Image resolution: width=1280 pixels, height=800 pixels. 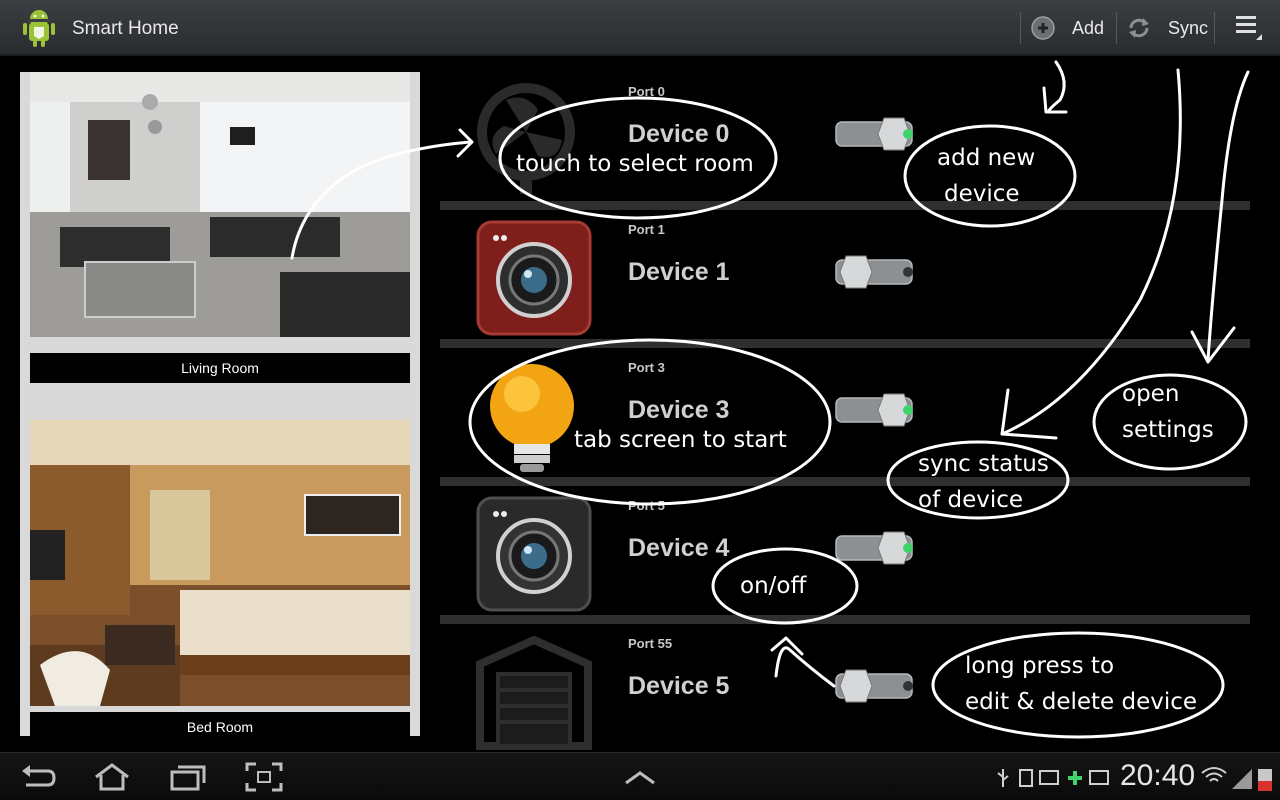 What do you see at coordinates (1151, 394) in the screenshot?
I see `annotation-text: open` at bounding box center [1151, 394].